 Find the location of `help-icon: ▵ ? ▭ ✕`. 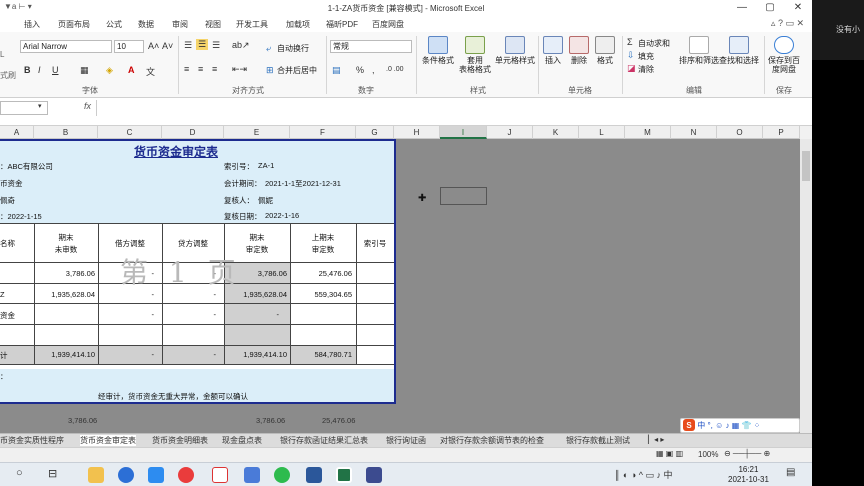

help-icon: ▵ ? ▭ ✕ is located at coordinates (787, 23).